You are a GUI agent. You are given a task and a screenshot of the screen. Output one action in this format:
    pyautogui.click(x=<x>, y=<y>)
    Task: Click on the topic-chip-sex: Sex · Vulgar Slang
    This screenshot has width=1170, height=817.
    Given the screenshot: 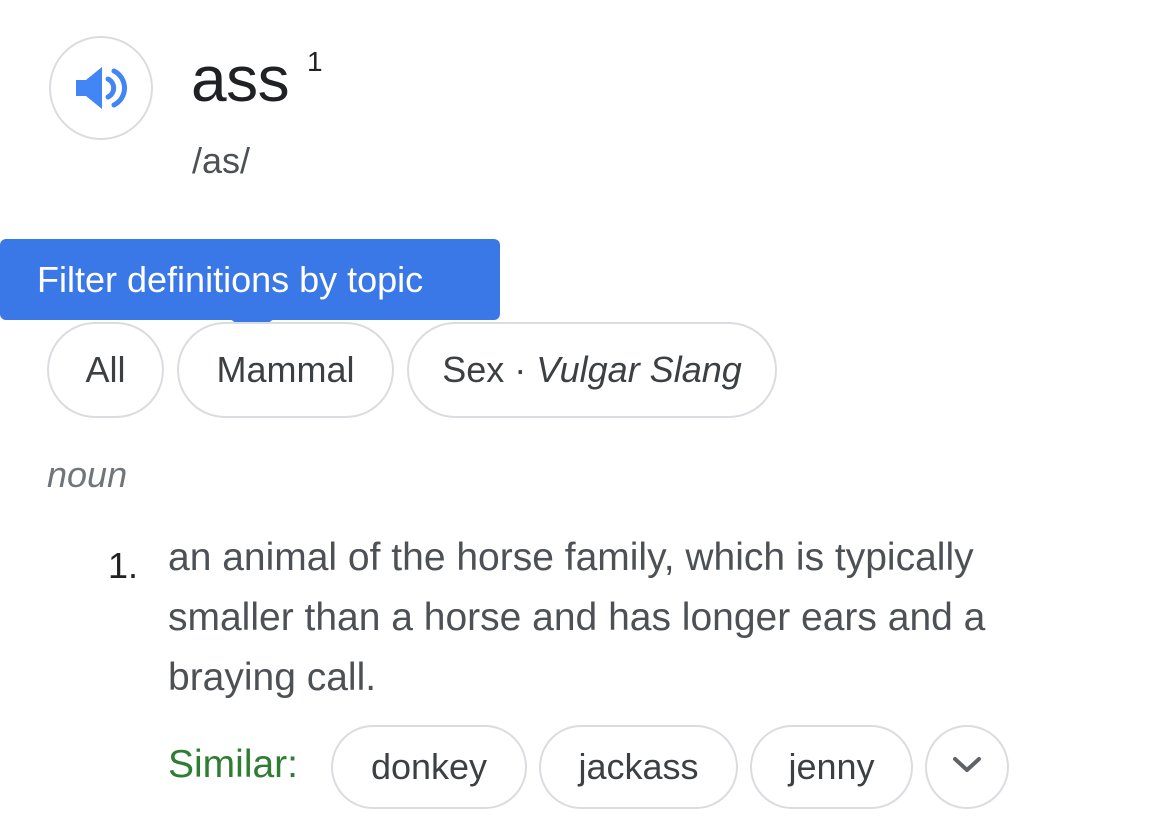 What is the action you would take?
    pyautogui.click(x=592, y=370)
    